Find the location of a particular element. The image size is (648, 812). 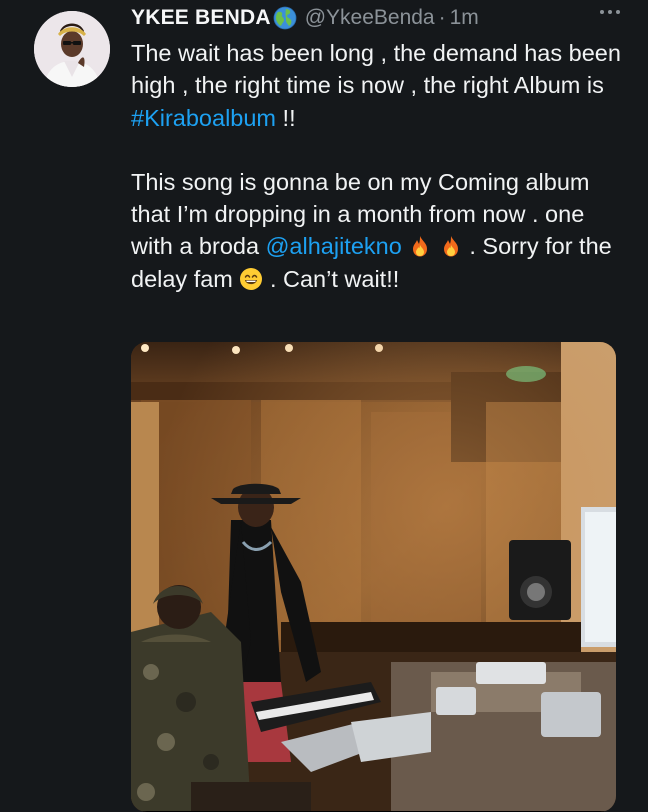

tweet-header: YKEE BENDA @YkeeBenda · 1m is located at coordinates (305, 18).